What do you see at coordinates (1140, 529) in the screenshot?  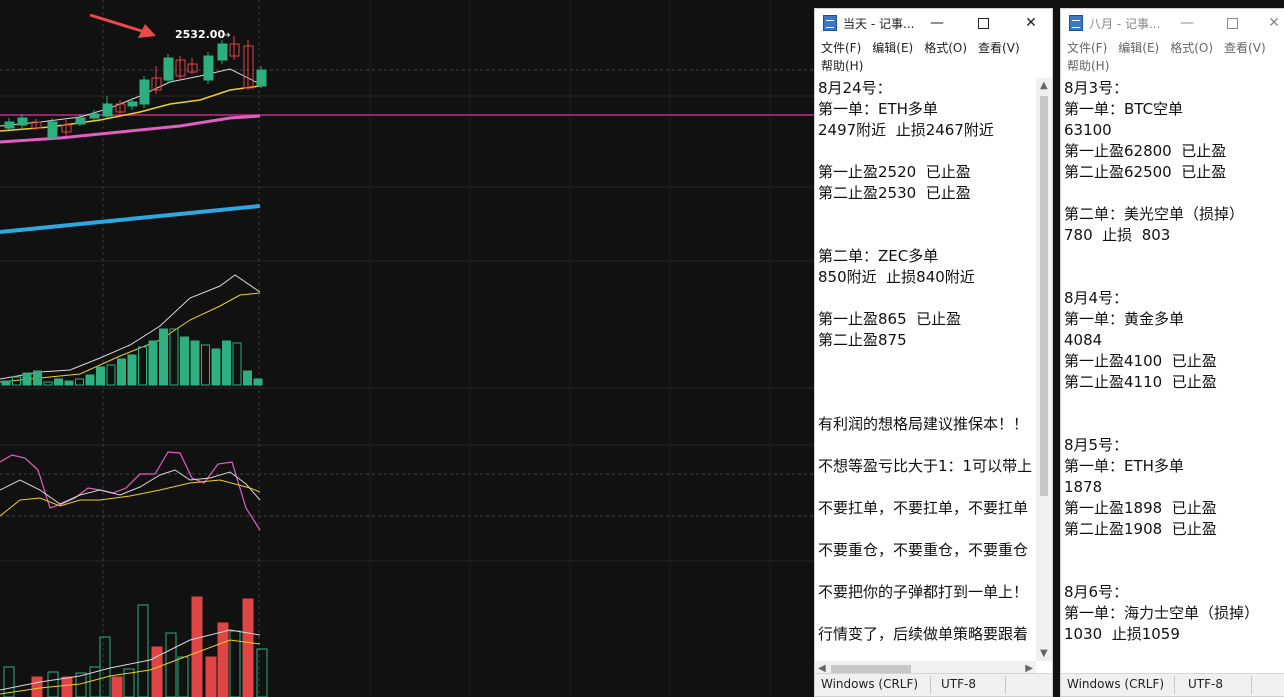 I see `text-line: 第二止盈1908 已止盈` at bounding box center [1140, 529].